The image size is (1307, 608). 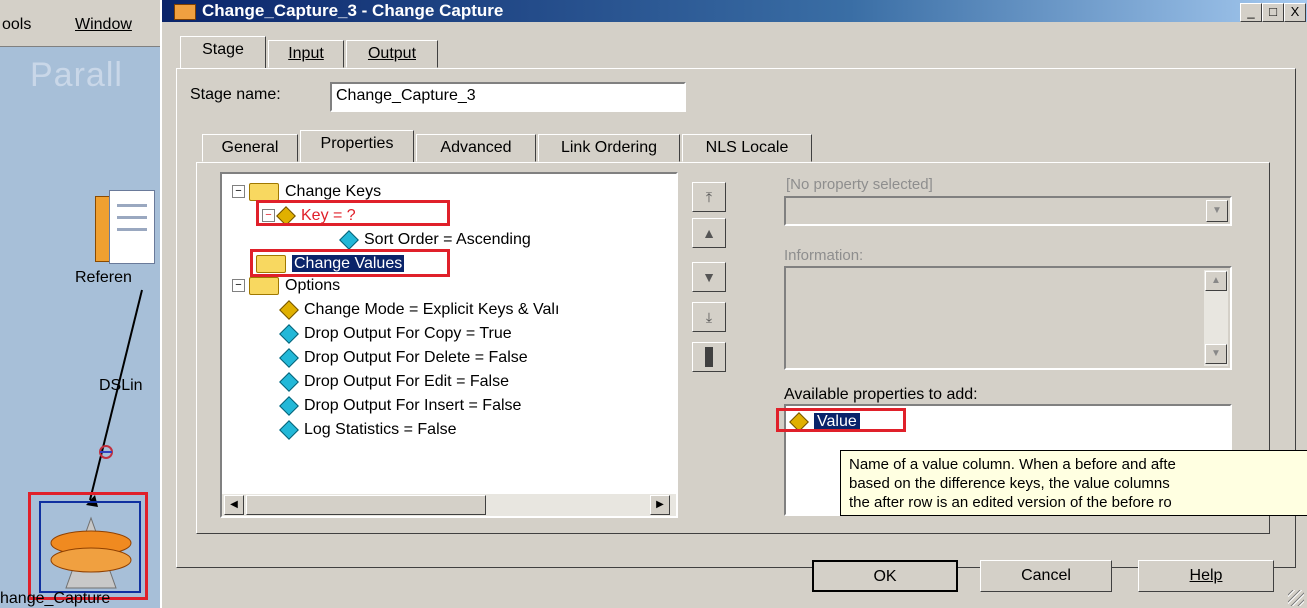 I want to click on ok-button: OK, so click(x=885, y=576).